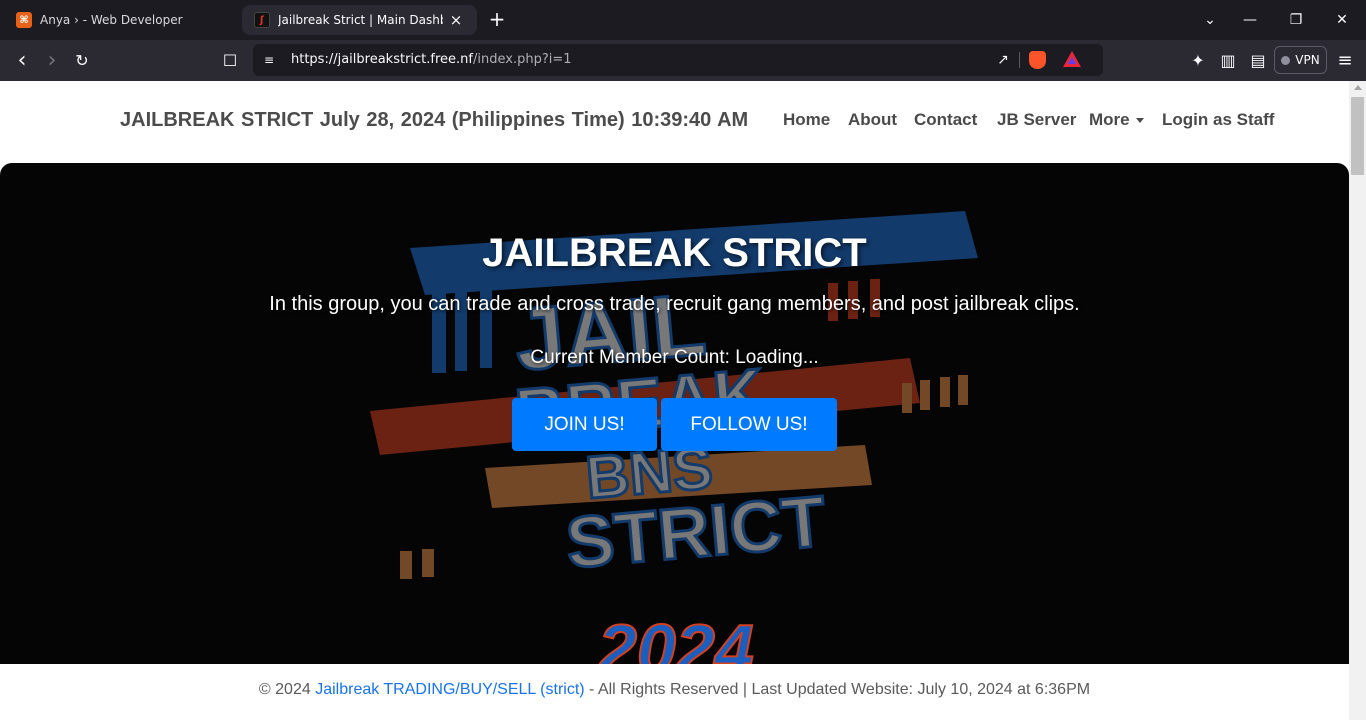 This screenshot has height=720, width=1366. I want to click on tab-anya-web-developer: ⌘ Anya › - Web Developer, so click(121, 20).